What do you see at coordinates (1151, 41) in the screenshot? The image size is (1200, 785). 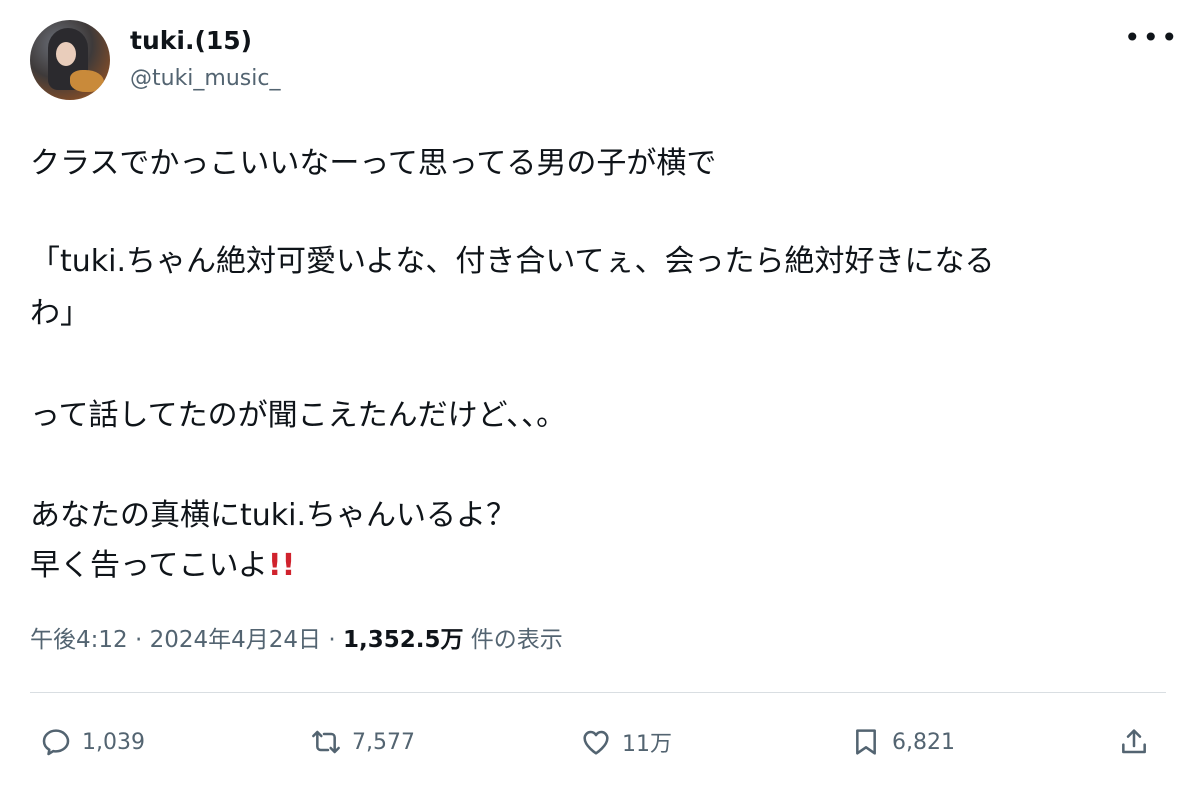 I see `more-options-icon: •••` at bounding box center [1151, 41].